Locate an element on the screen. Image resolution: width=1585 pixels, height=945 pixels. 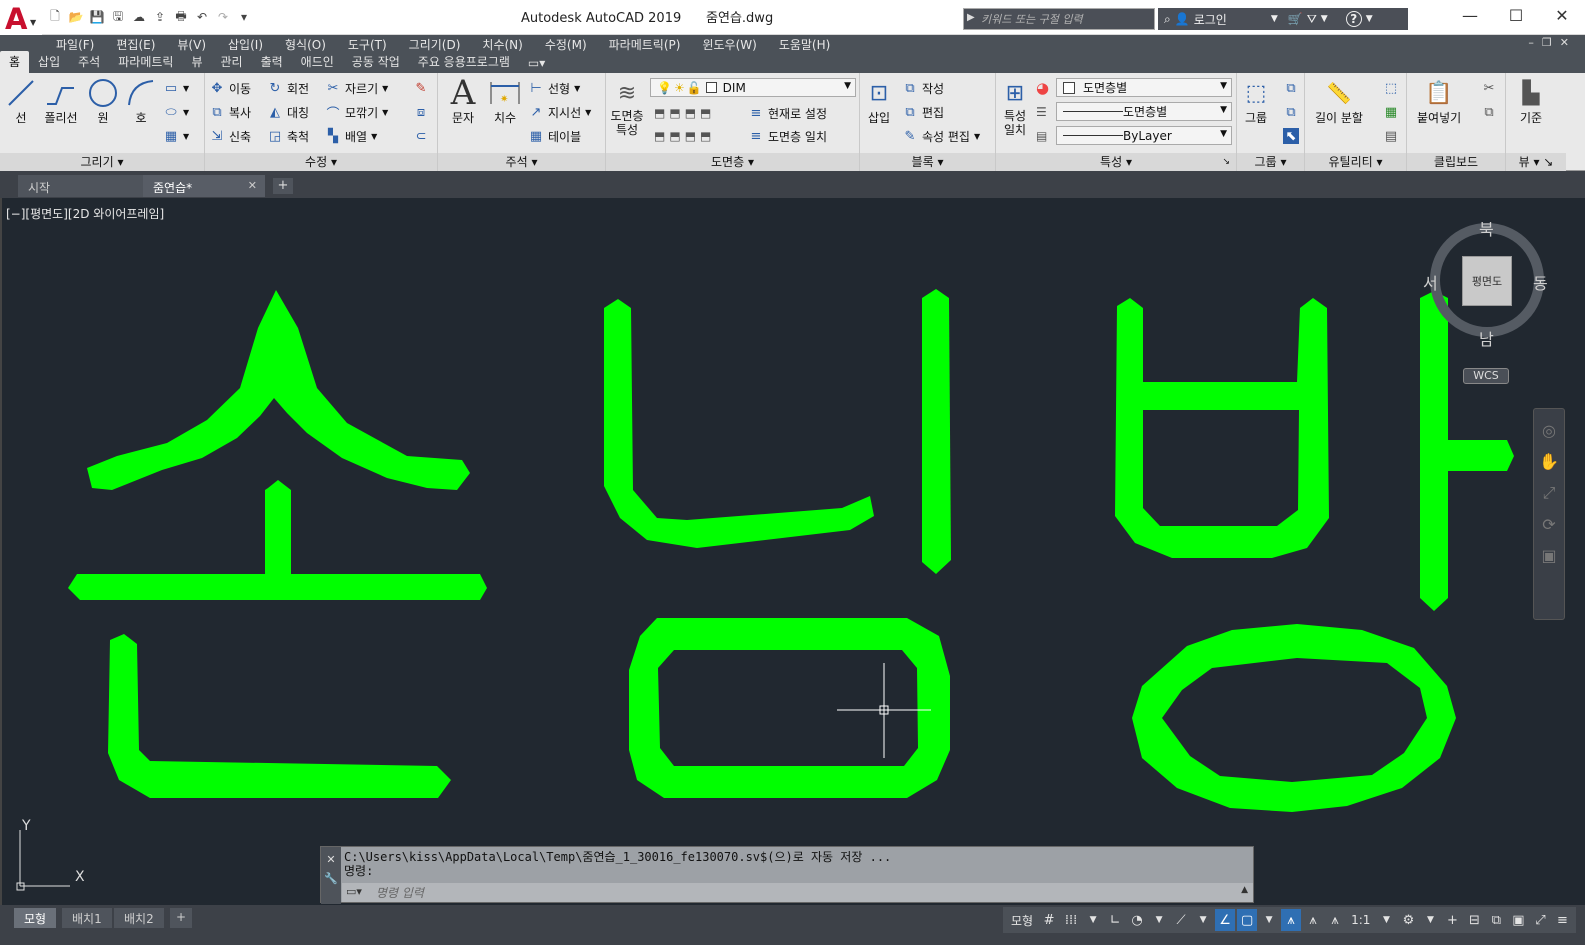
match-properties-button: ⊞ 특성 일치 is located at coordinates (1015, 107).